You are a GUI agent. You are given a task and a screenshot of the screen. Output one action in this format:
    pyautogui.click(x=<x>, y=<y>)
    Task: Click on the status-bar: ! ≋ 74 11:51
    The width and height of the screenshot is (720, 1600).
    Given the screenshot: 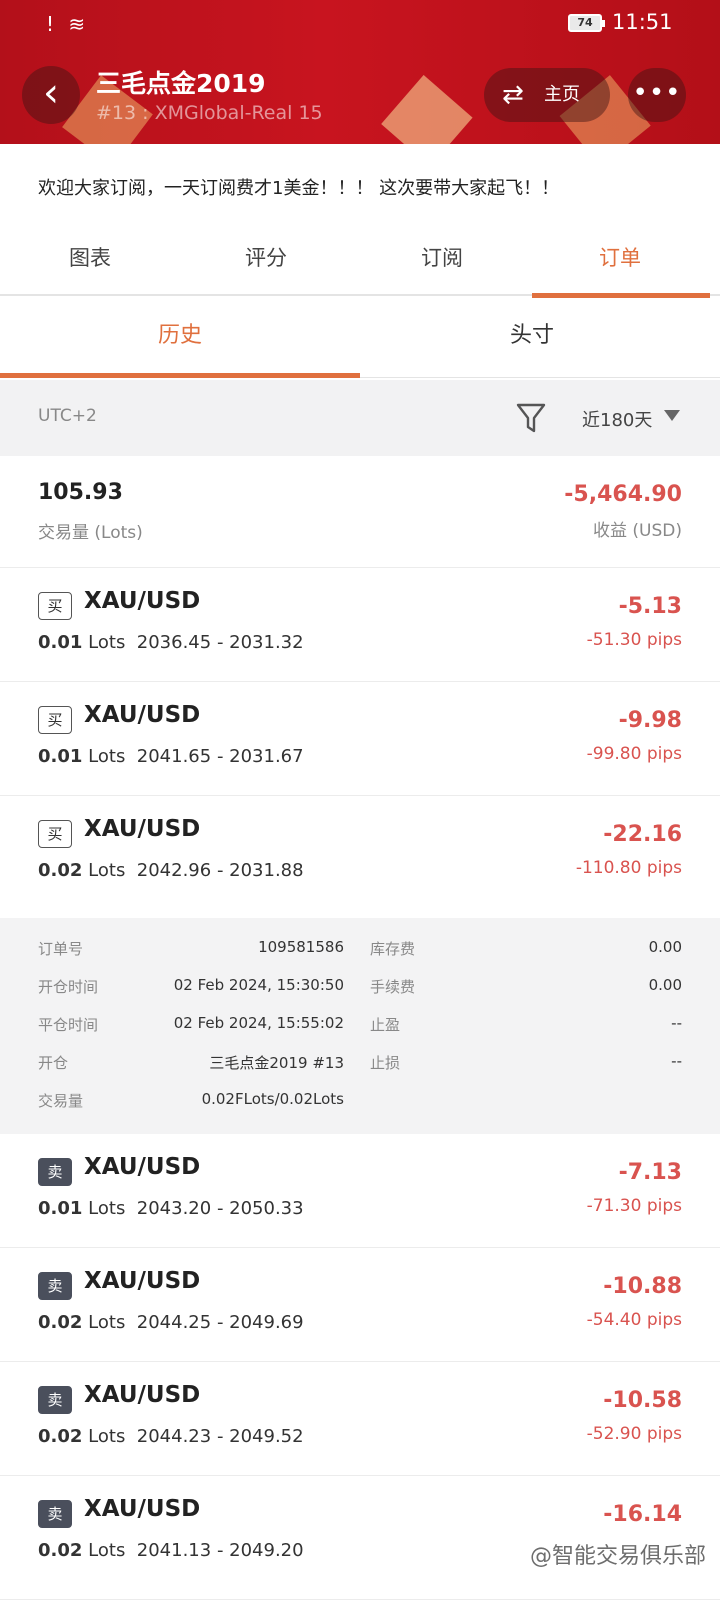 What is the action you would take?
    pyautogui.click(x=360, y=25)
    